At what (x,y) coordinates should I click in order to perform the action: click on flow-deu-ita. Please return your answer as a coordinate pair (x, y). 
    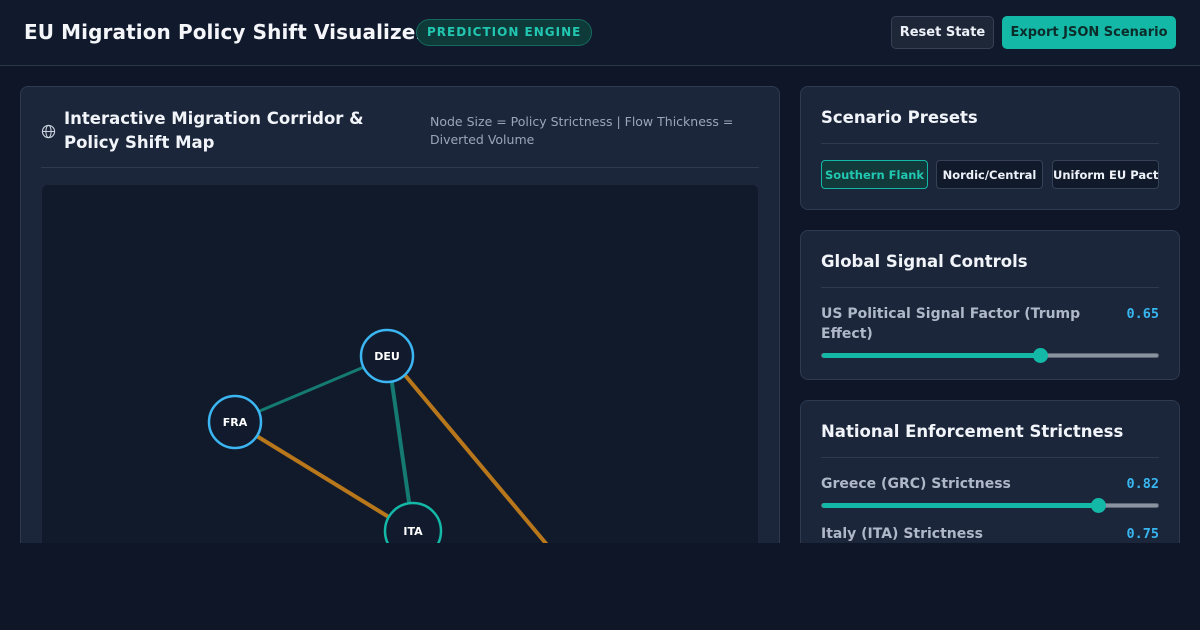
    Looking at the image, I should click on (400, 442).